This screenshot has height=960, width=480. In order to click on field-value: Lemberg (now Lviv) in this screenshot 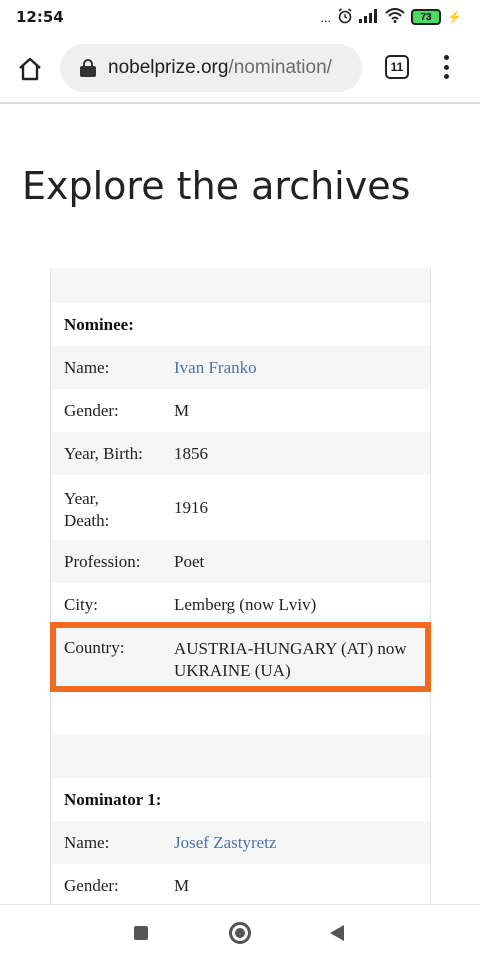, I will do `click(245, 604)`.